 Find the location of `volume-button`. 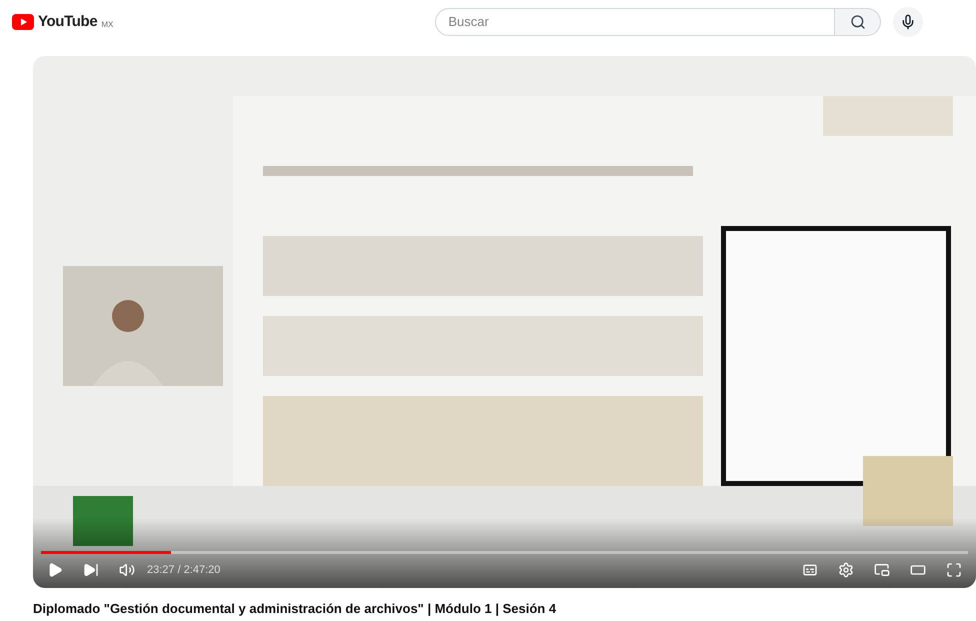

volume-button is located at coordinates (127, 570).